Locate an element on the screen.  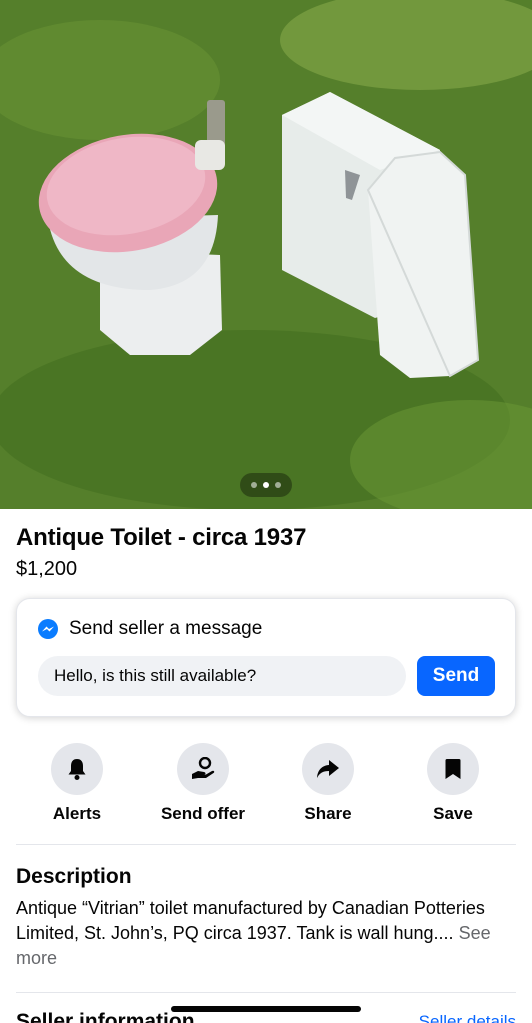
alerts-icon-circle is located at coordinates (77, 769).